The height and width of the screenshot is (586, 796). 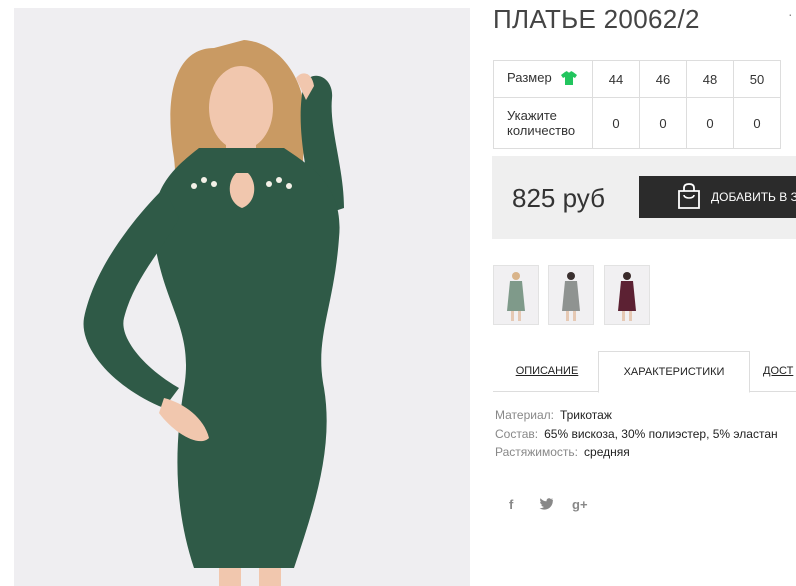 I want to click on thumbnail-grey, so click(x=571, y=295).